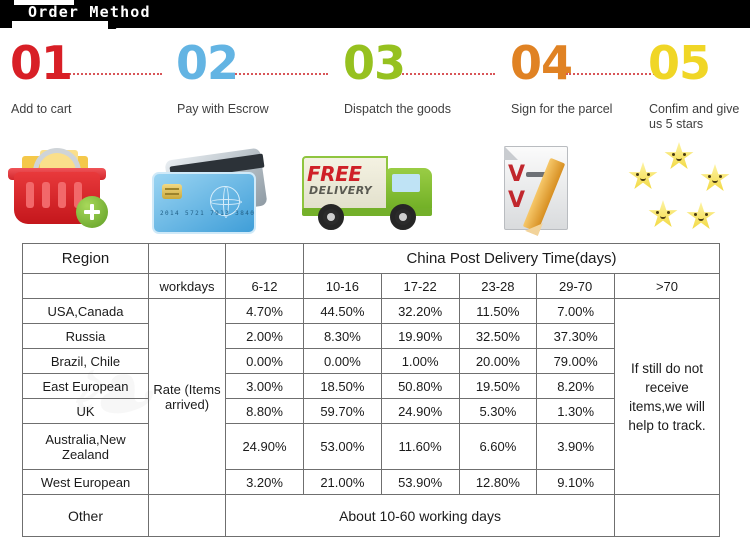  What do you see at coordinates (541, 63) in the screenshot?
I see `step-number: 04` at bounding box center [541, 63].